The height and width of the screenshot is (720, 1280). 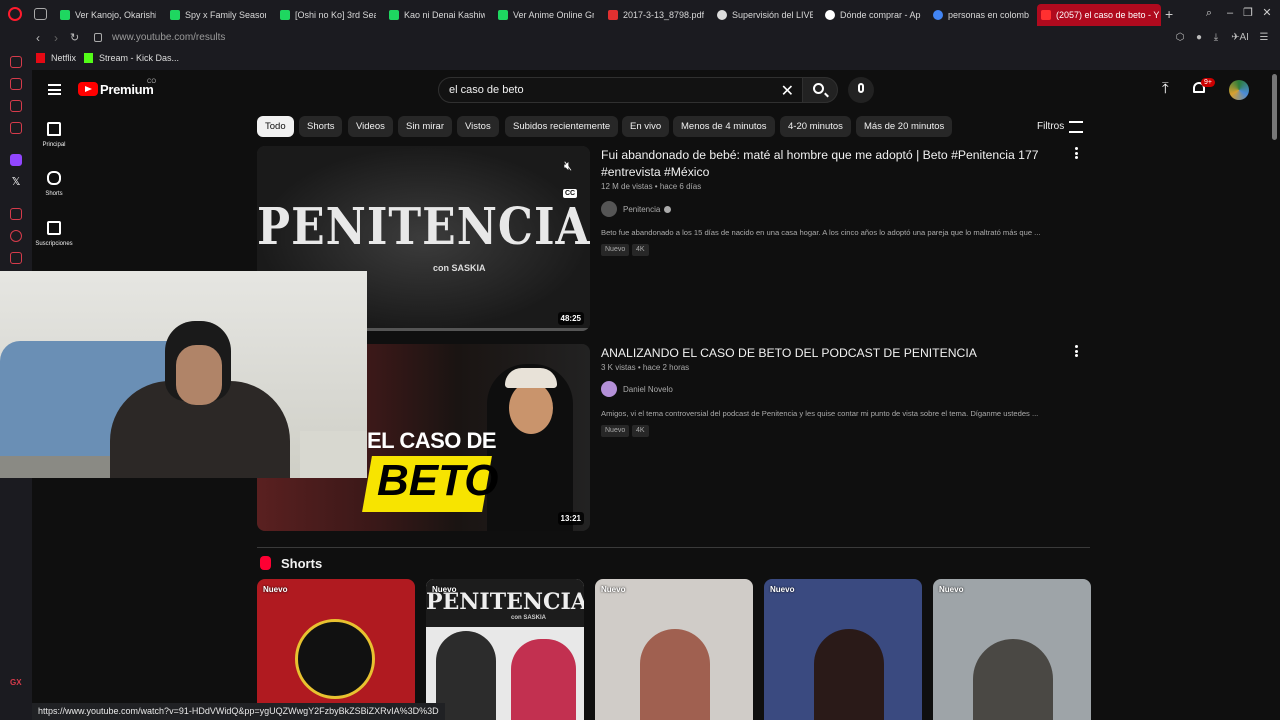 I want to click on tab-8: Dónde comprar - Ap, so click(x=871, y=15).